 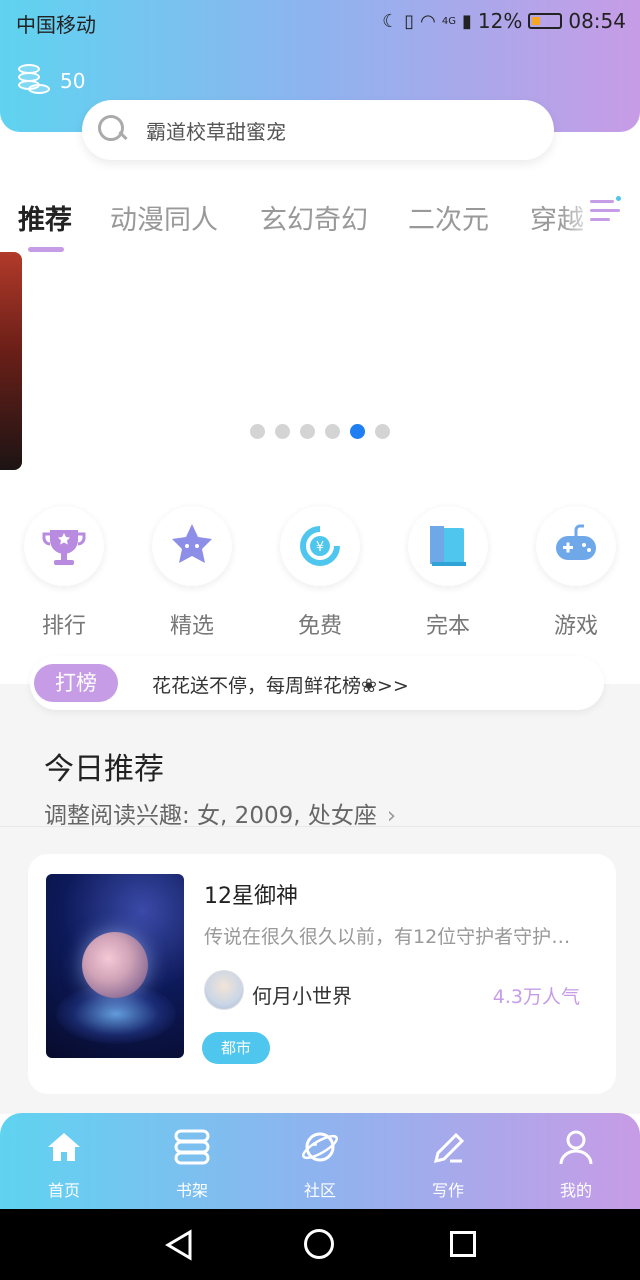 What do you see at coordinates (192, 546) in the screenshot?
I see `star-icon` at bounding box center [192, 546].